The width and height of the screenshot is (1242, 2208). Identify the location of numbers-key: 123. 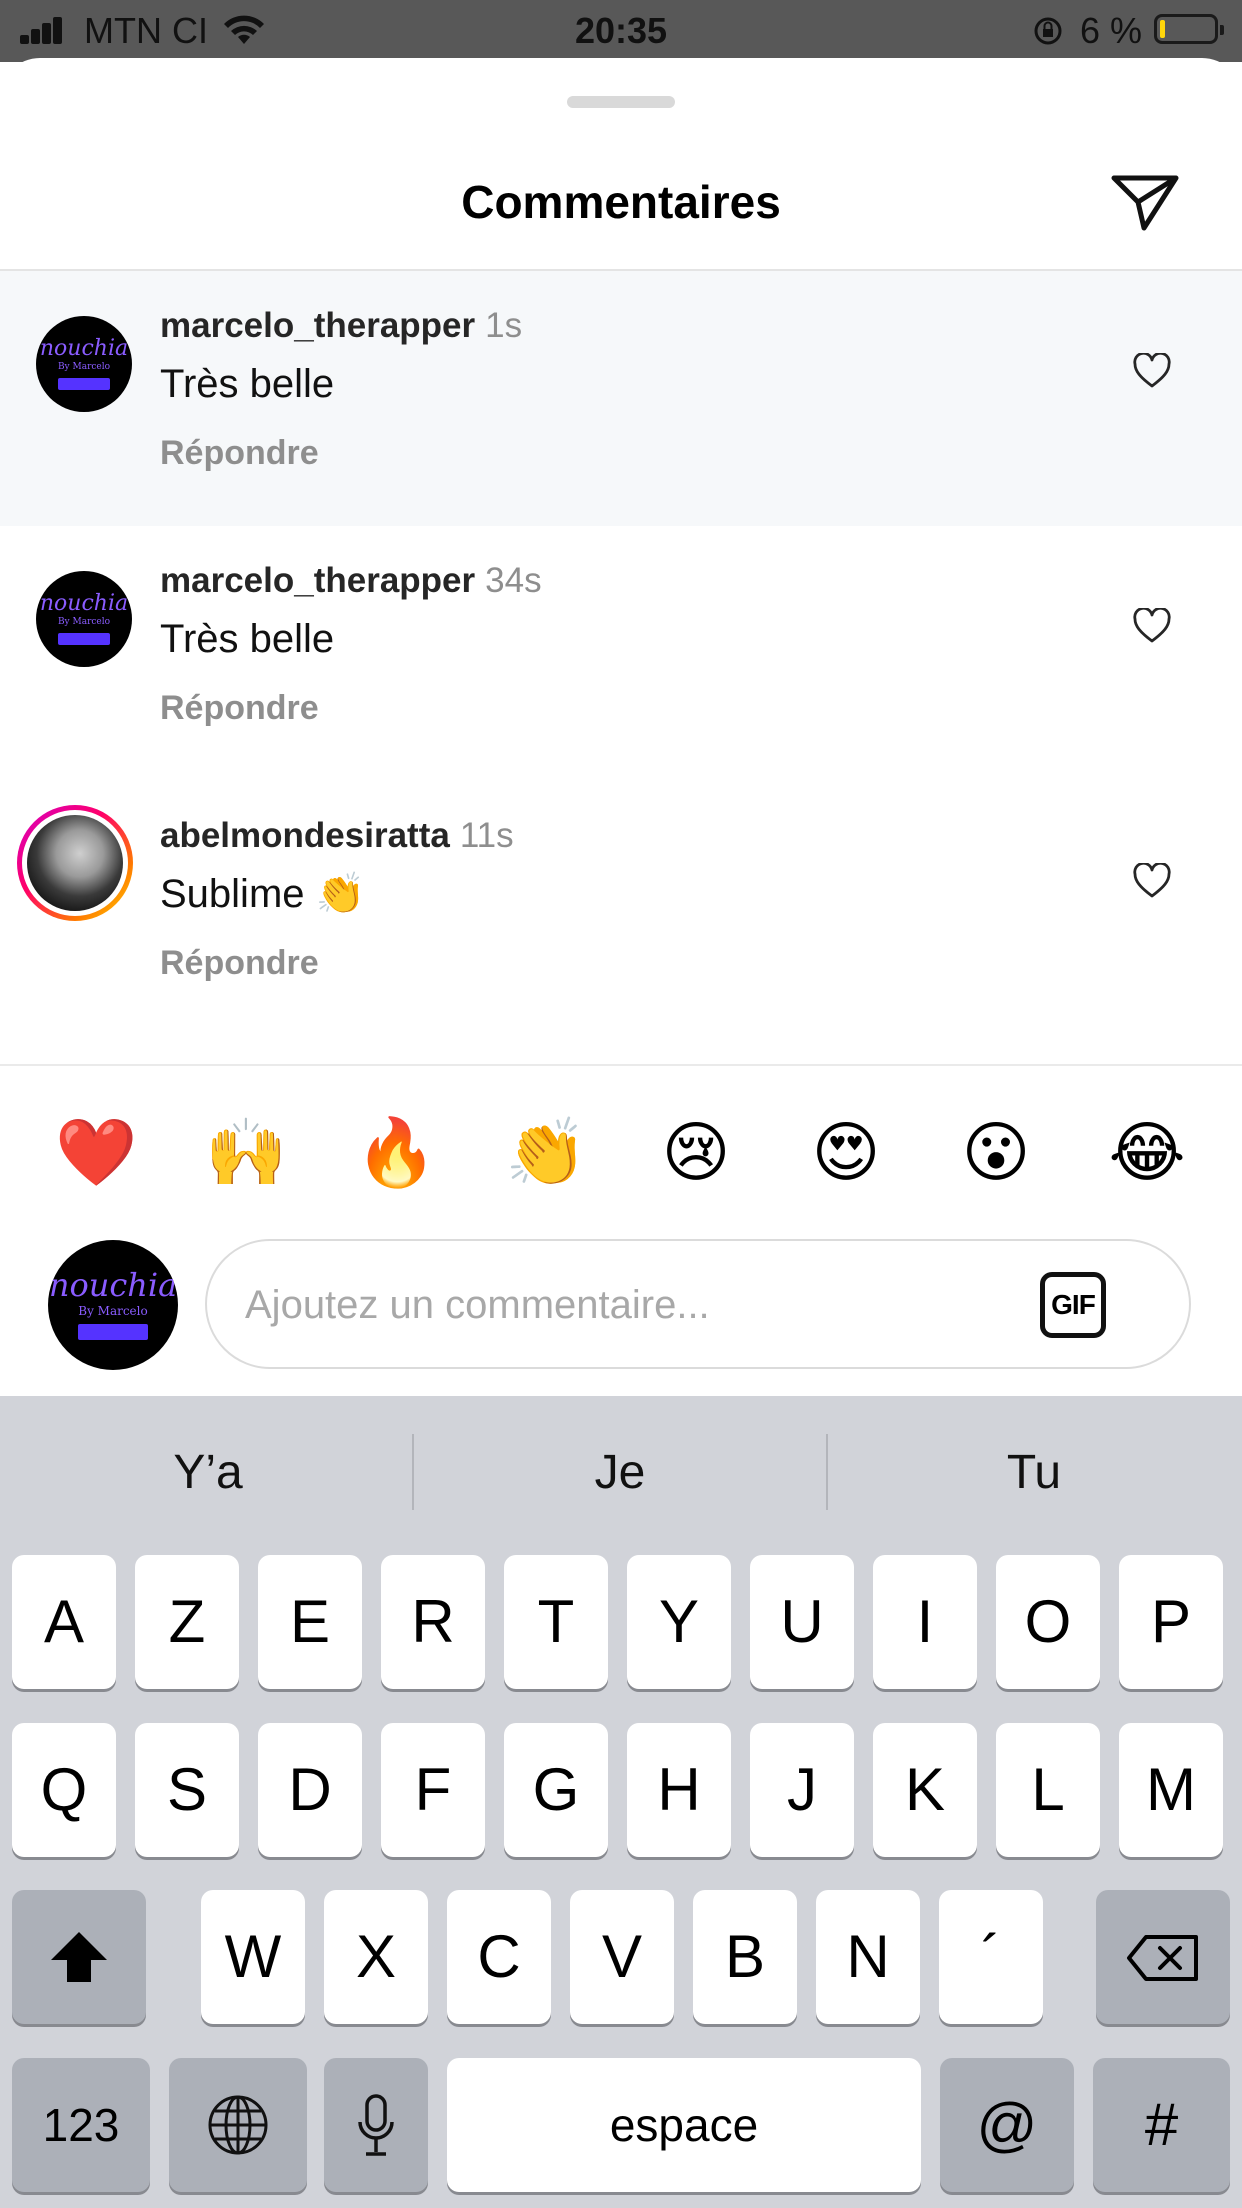
(81, 2125).